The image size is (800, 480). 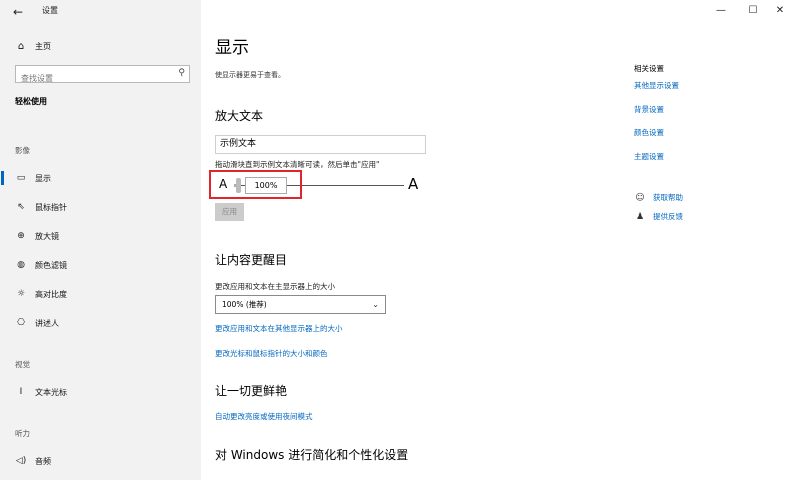 I want to click on sidebar-item-color-filter: ◍ 颜色滤镜, so click(x=100, y=265).